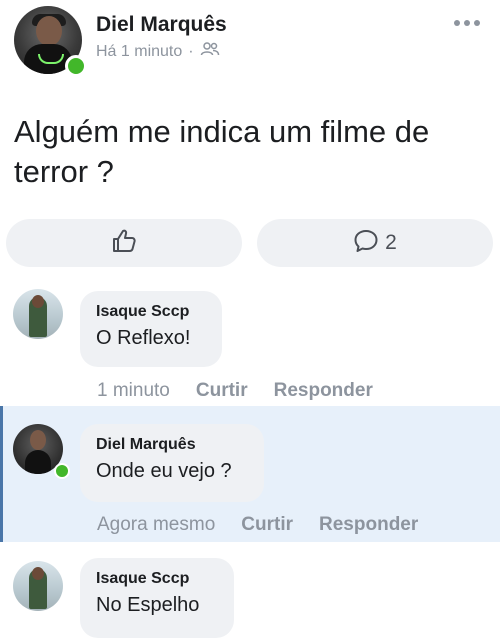  Describe the element at coordinates (156, 525) in the screenshot. I see `comment-time: Agora mesmo` at that location.